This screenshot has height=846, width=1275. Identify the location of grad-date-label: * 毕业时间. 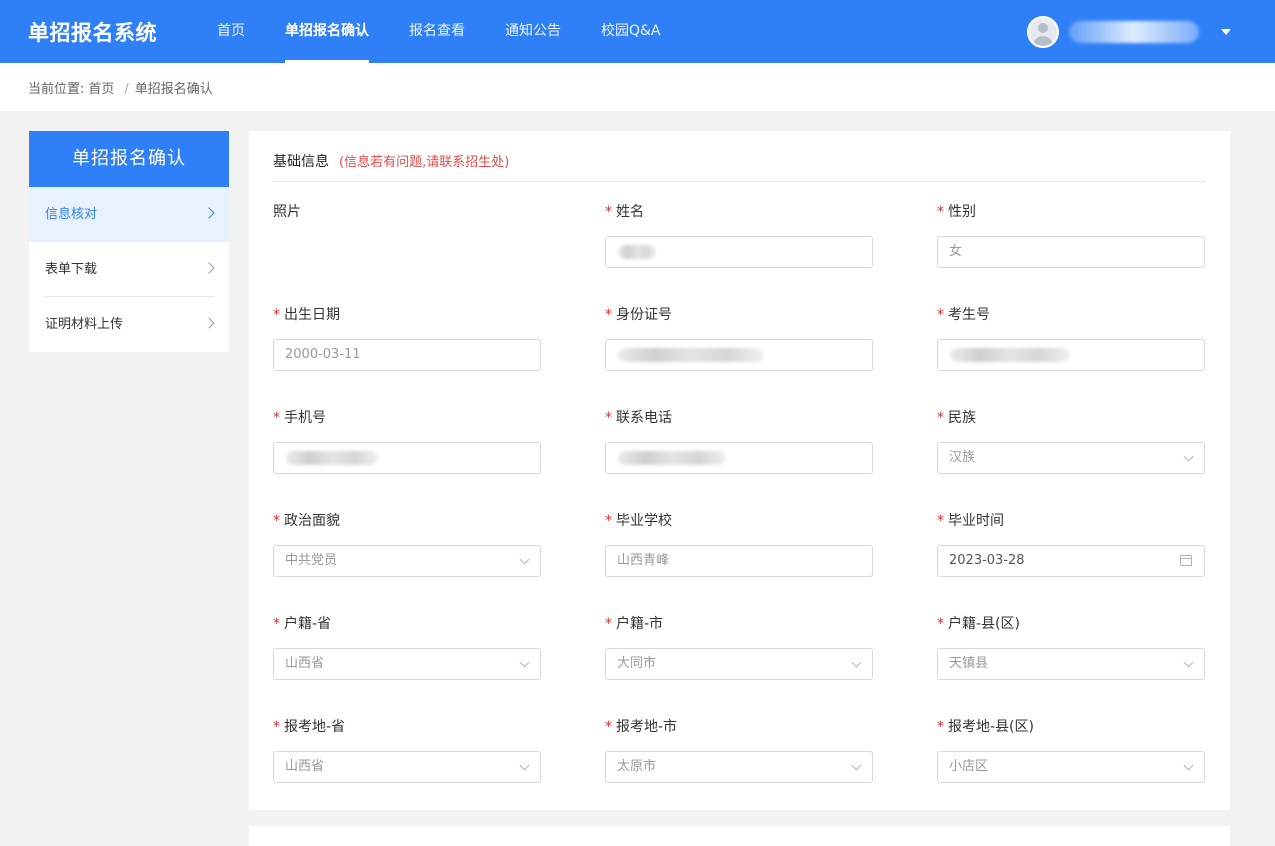
(1071, 521).